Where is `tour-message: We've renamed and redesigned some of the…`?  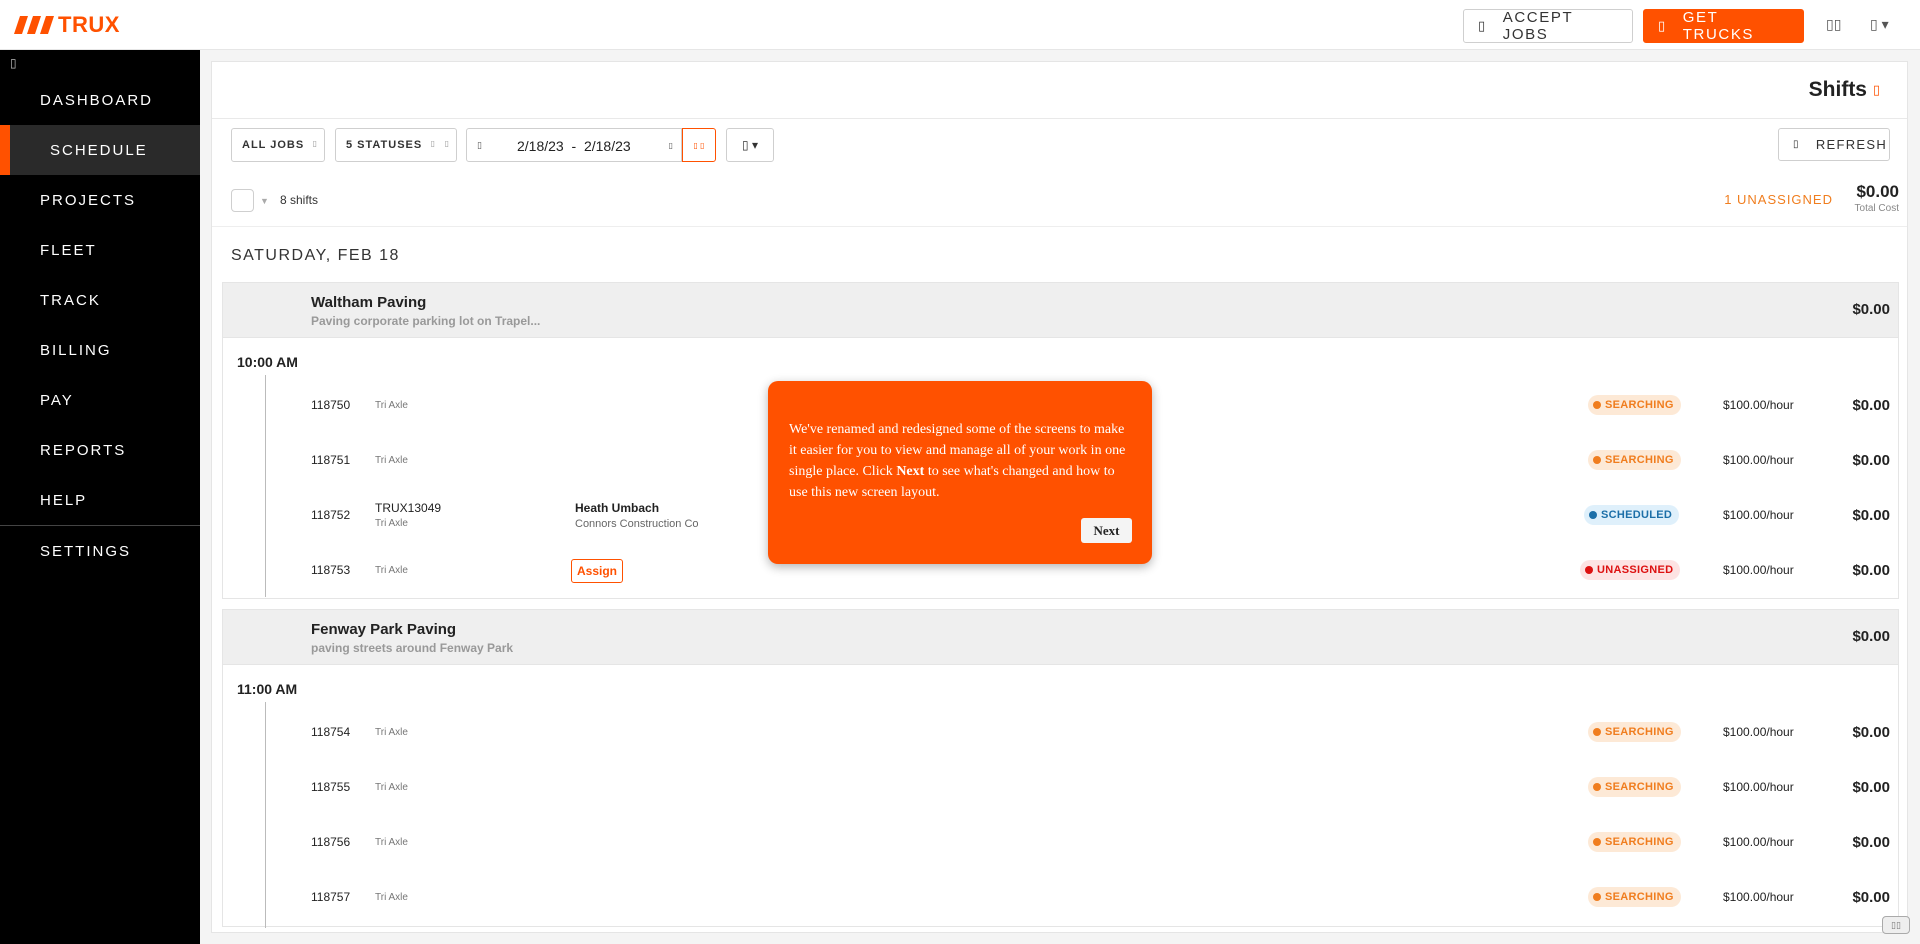
tour-message: We've renamed and redesigned some of the… is located at coordinates (957, 461).